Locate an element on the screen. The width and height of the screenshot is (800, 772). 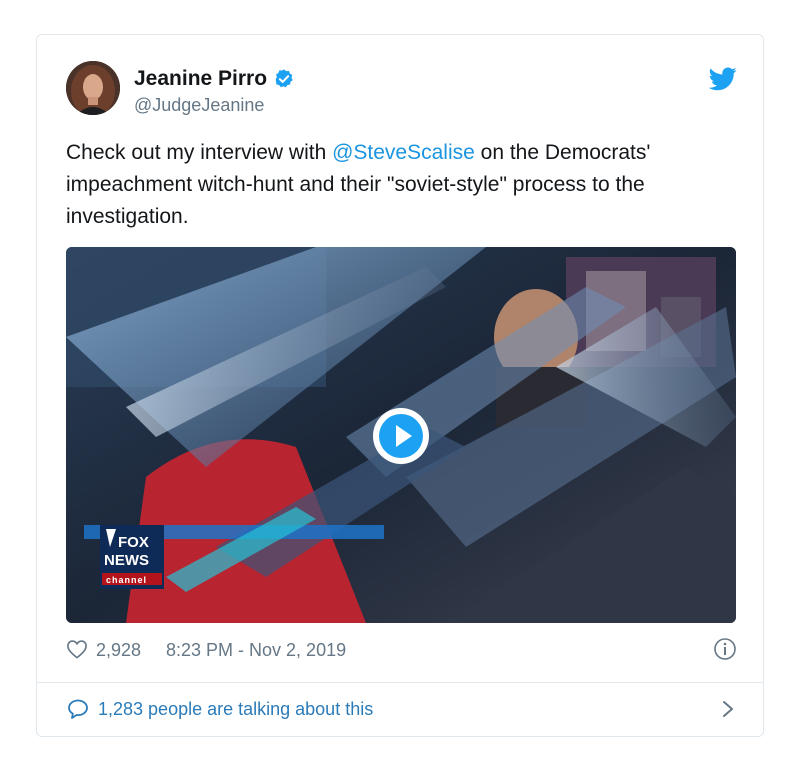
info-icon is located at coordinates (725, 649).